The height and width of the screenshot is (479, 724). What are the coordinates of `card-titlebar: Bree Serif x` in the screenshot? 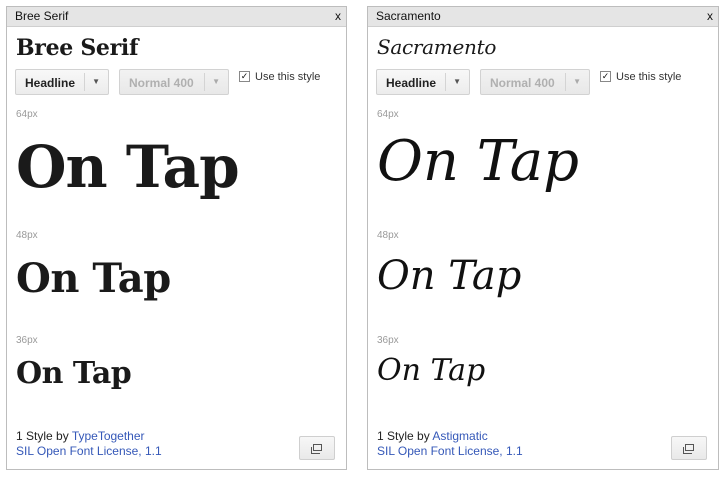 It's located at (176, 17).